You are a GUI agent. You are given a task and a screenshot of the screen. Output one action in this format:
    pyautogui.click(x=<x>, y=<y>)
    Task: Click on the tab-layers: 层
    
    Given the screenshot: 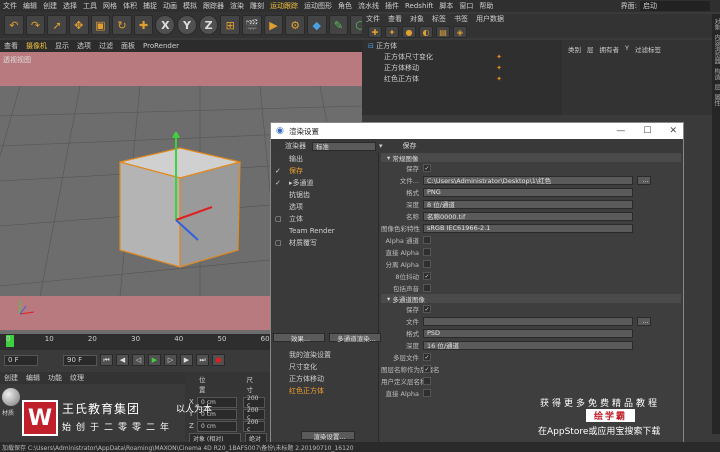 What is the action you would take?
    pyautogui.click(x=716, y=87)
    